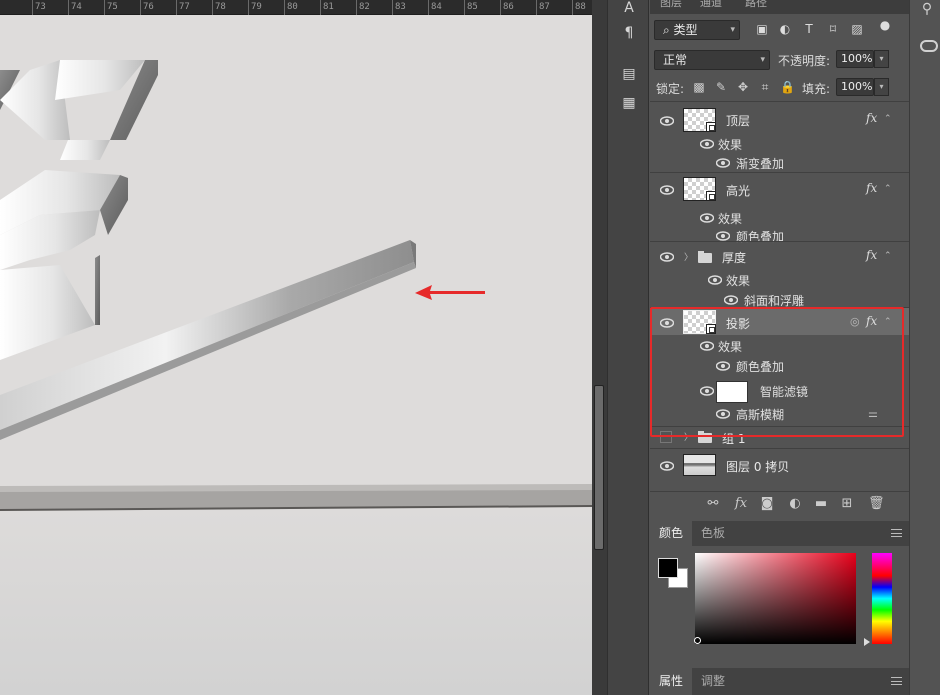 This screenshot has width=940, height=695. I want to click on tab-properties: 属性, so click(671, 681).